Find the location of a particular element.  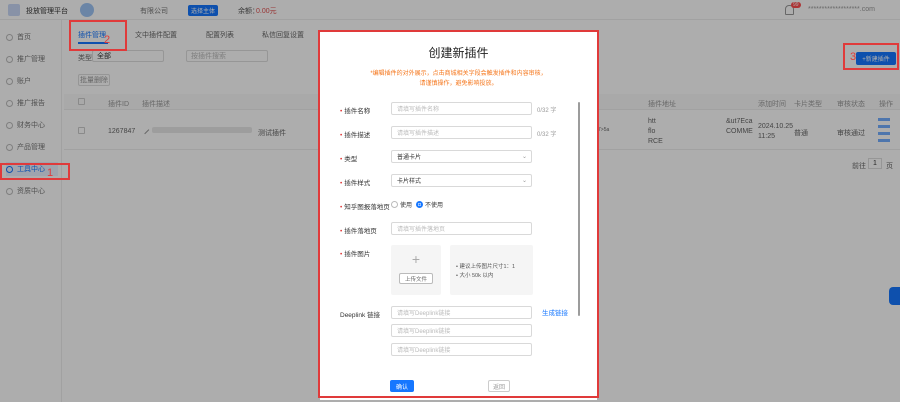

annotation-label-2: 2 is located at coordinates (107, 40).